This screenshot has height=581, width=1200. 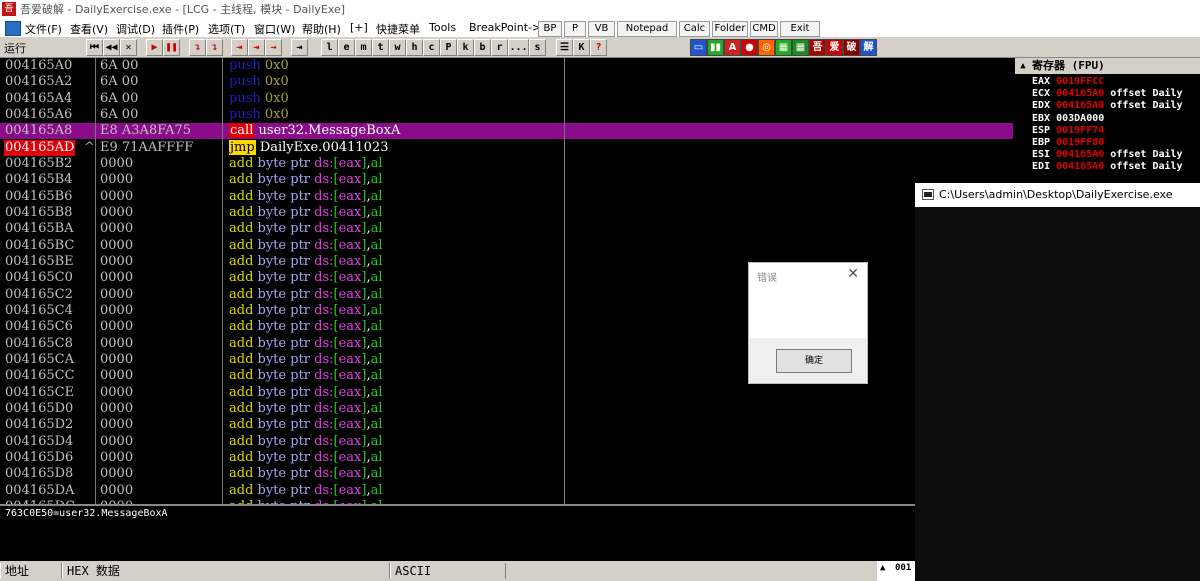 I want to click on trace-into-button: ⇥, so click(x=239, y=47).